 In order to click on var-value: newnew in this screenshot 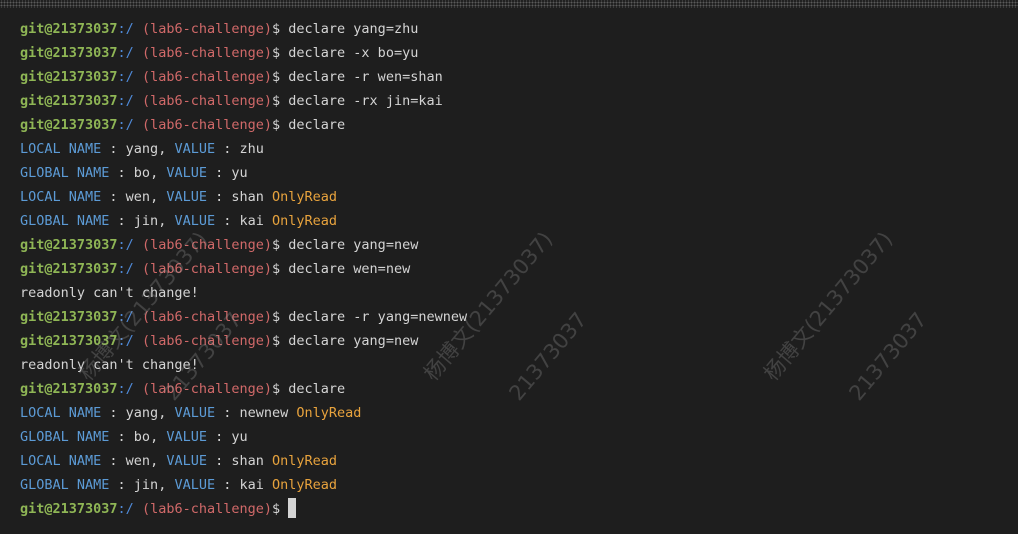, I will do `click(264, 413)`.